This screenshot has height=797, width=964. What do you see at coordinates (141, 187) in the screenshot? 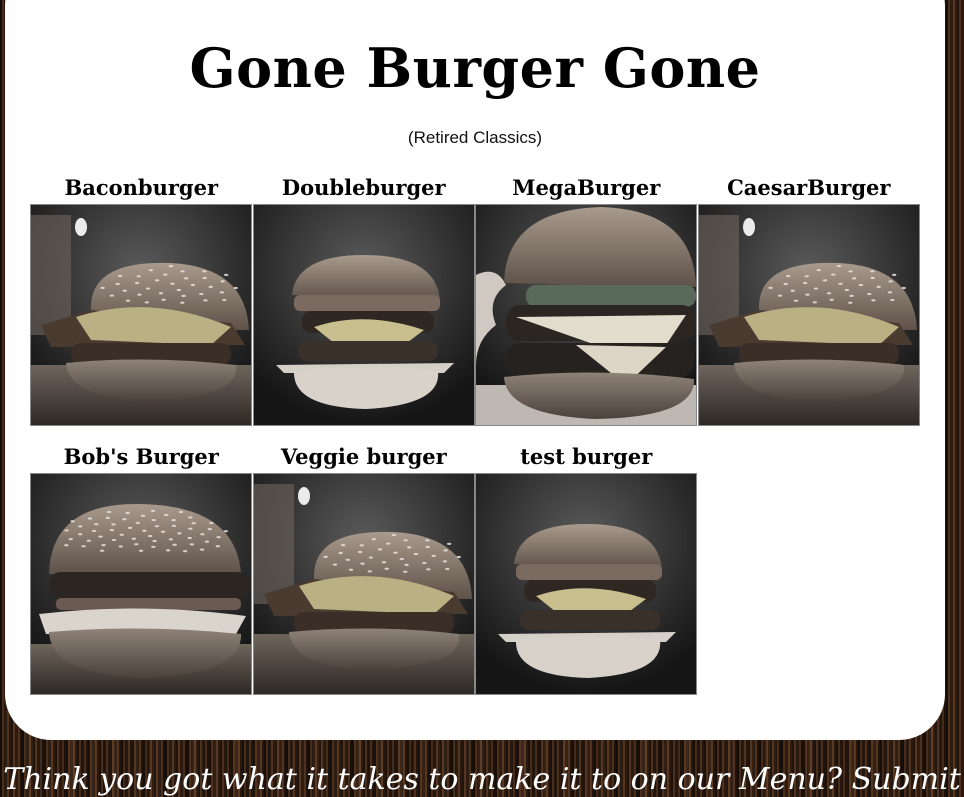
I see `burger-name: Baconburger` at bounding box center [141, 187].